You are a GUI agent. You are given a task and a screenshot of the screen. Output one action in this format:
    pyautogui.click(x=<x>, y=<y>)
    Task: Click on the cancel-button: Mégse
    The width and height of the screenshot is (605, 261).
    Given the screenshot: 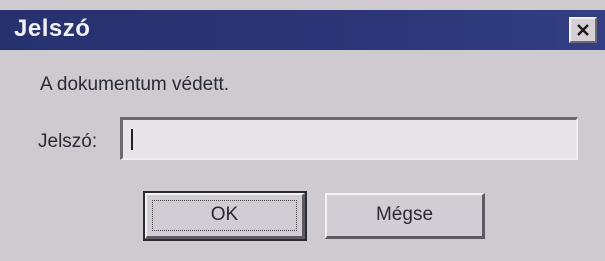 What is the action you would take?
    pyautogui.click(x=405, y=216)
    